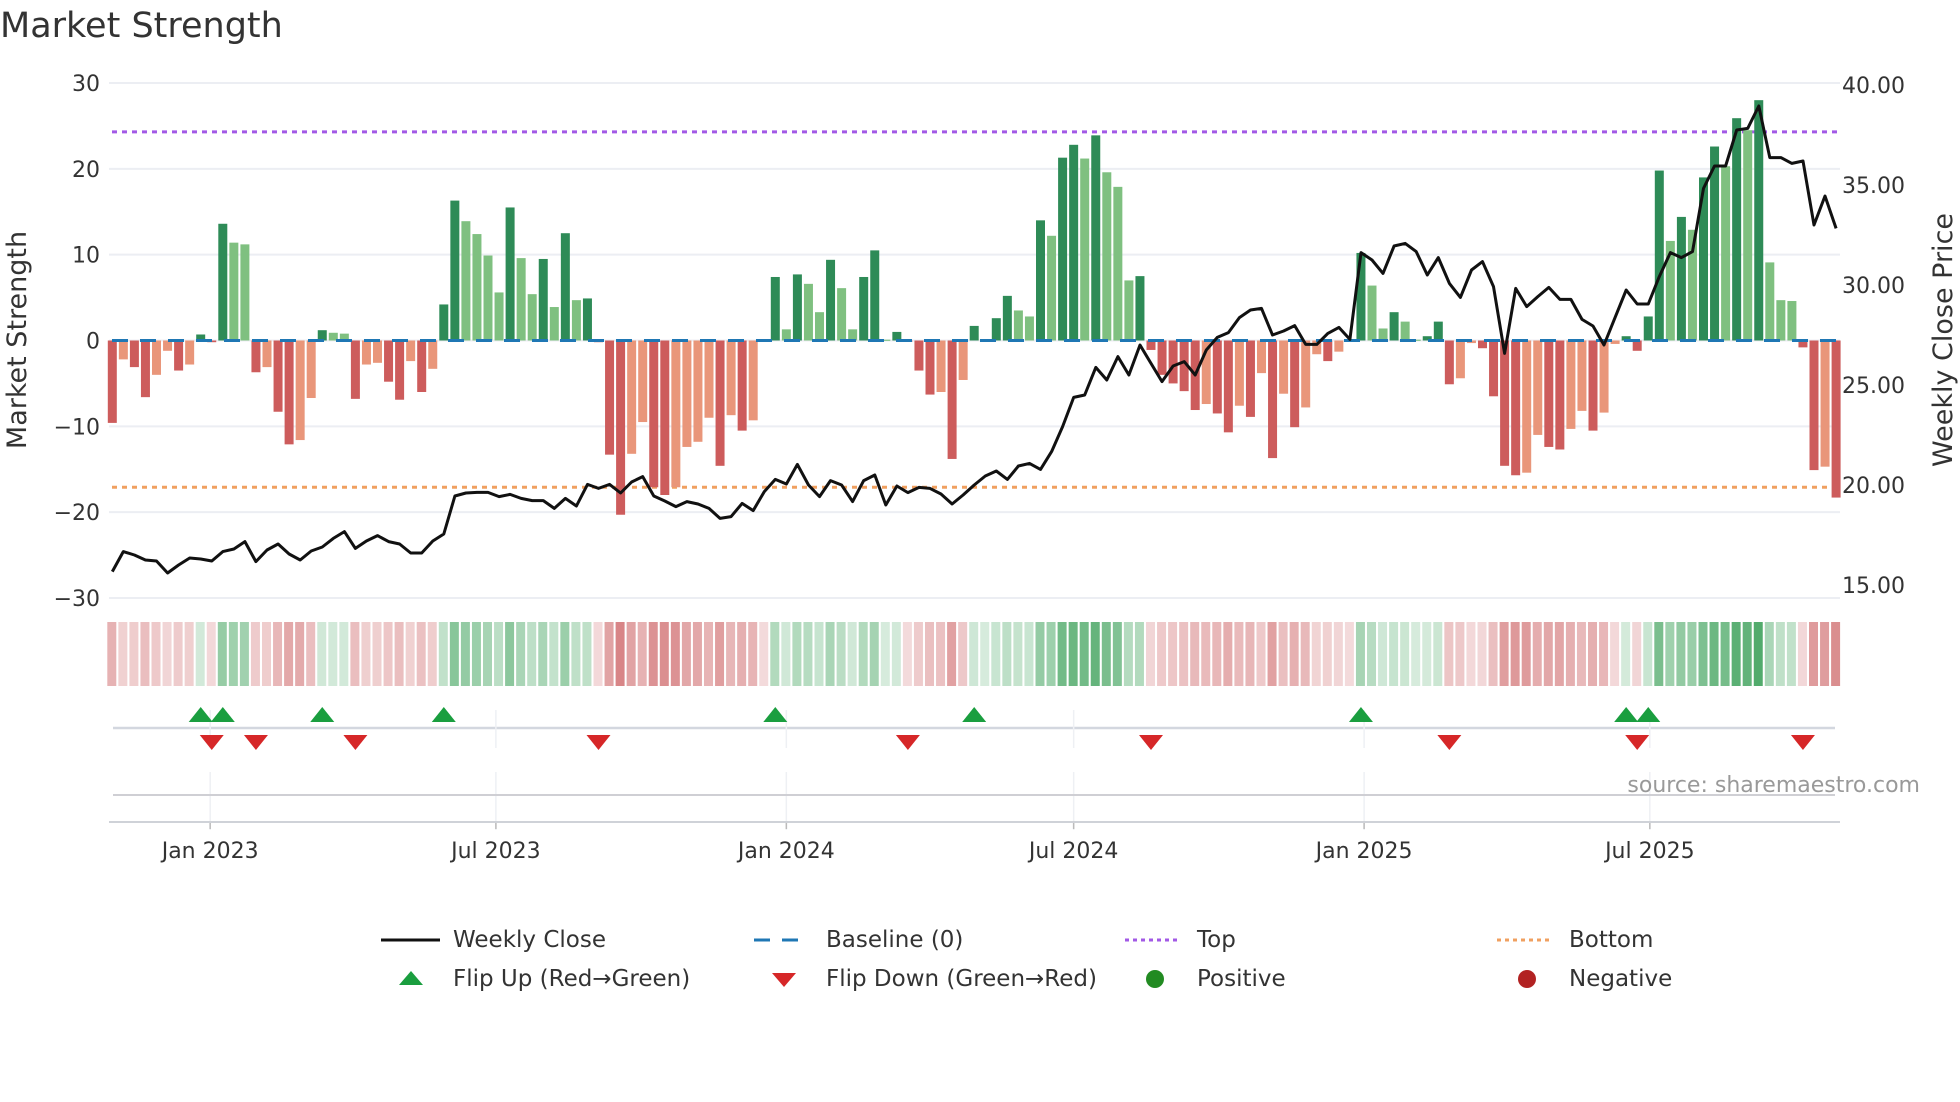  I want to click on y-right-tick-label: 30.00, so click(1873, 286).